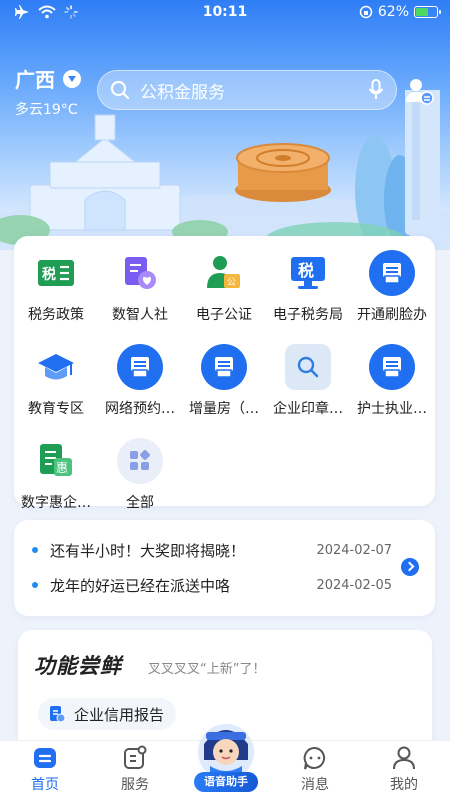  Describe the element at coordinates (422, 12) in the screenshot. I see `battery-level` at that location.